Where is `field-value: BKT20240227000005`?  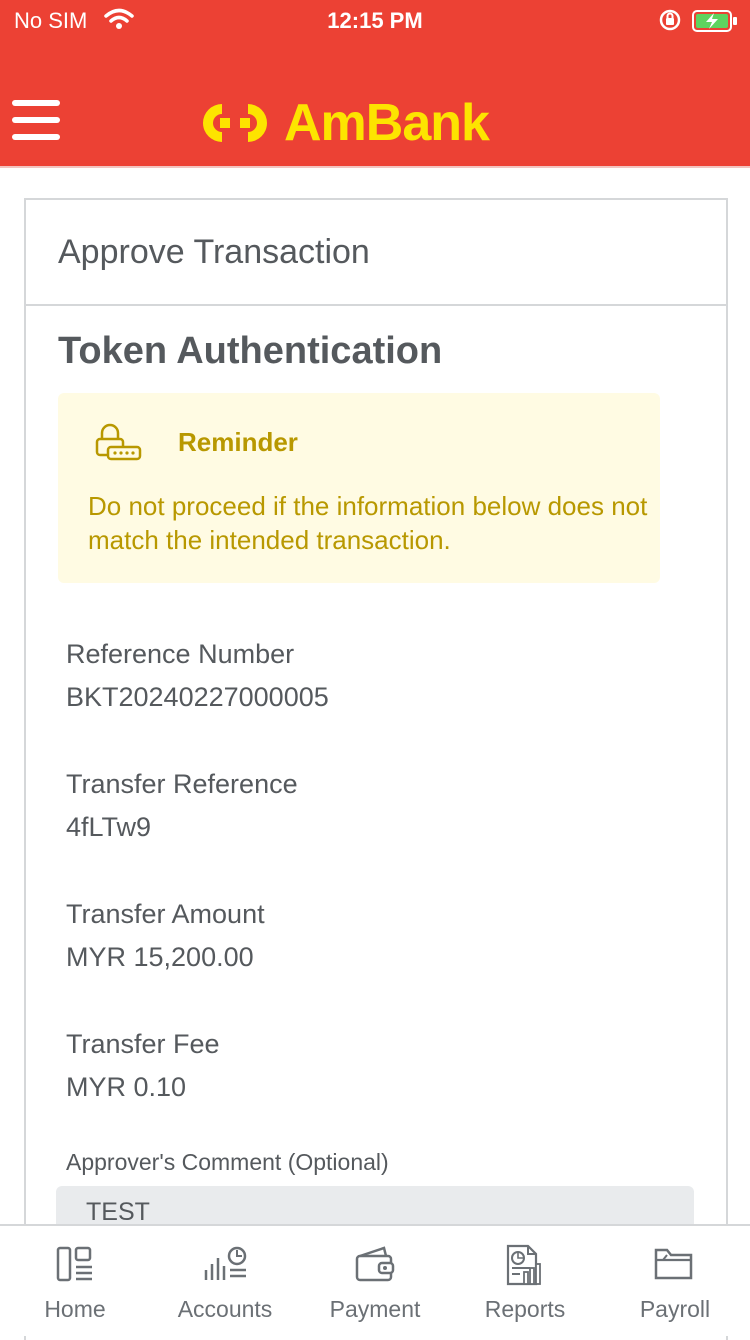 field-value: BKT20240227000005 is located at coordinates (197, 697).